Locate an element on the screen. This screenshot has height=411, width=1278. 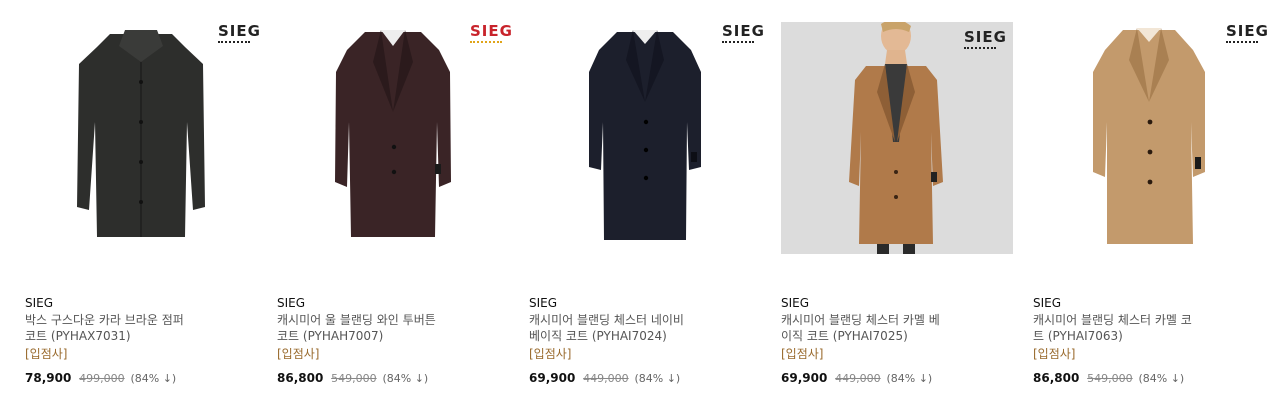
model-photo is located at coordinates (897, 138).